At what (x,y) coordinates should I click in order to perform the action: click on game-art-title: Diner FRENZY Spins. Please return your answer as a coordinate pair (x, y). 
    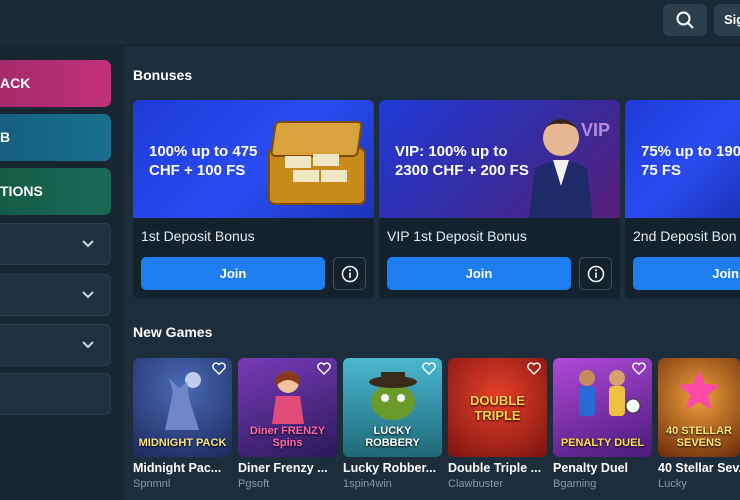
    Looking at the image, I should click on (287, 437).